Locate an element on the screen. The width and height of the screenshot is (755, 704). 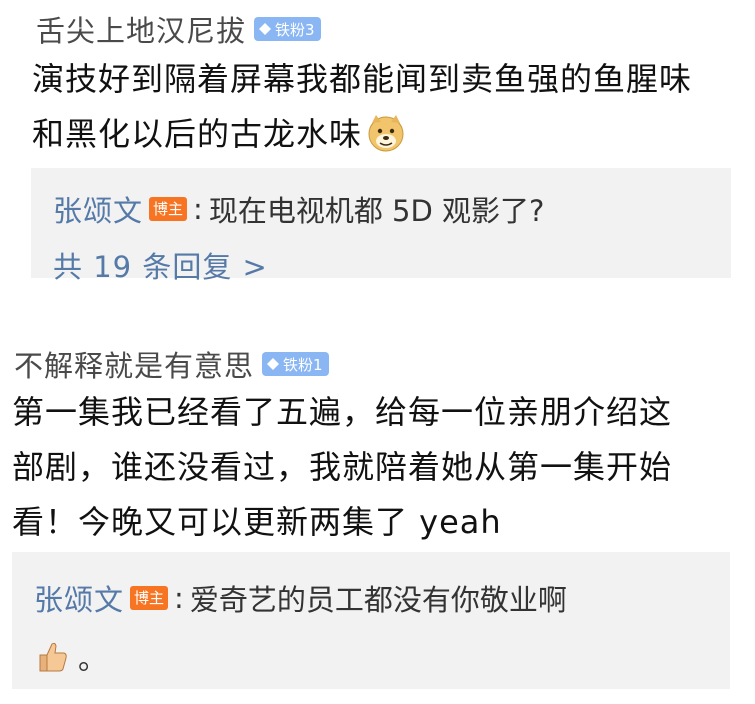
comment-header: 舌尖上地汉尼拔 铁粉3 is located at coordinates (178, 29).